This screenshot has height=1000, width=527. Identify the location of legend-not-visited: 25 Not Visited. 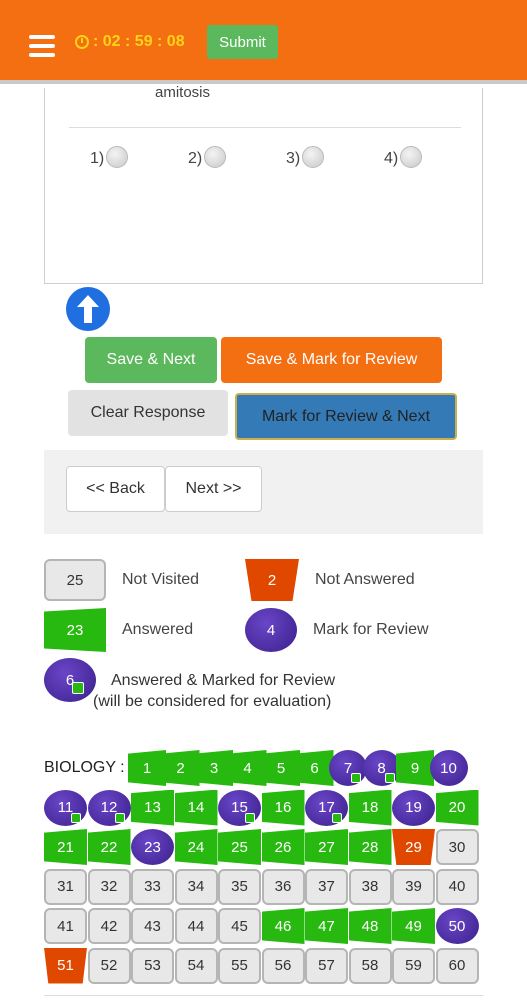
(121, 580).